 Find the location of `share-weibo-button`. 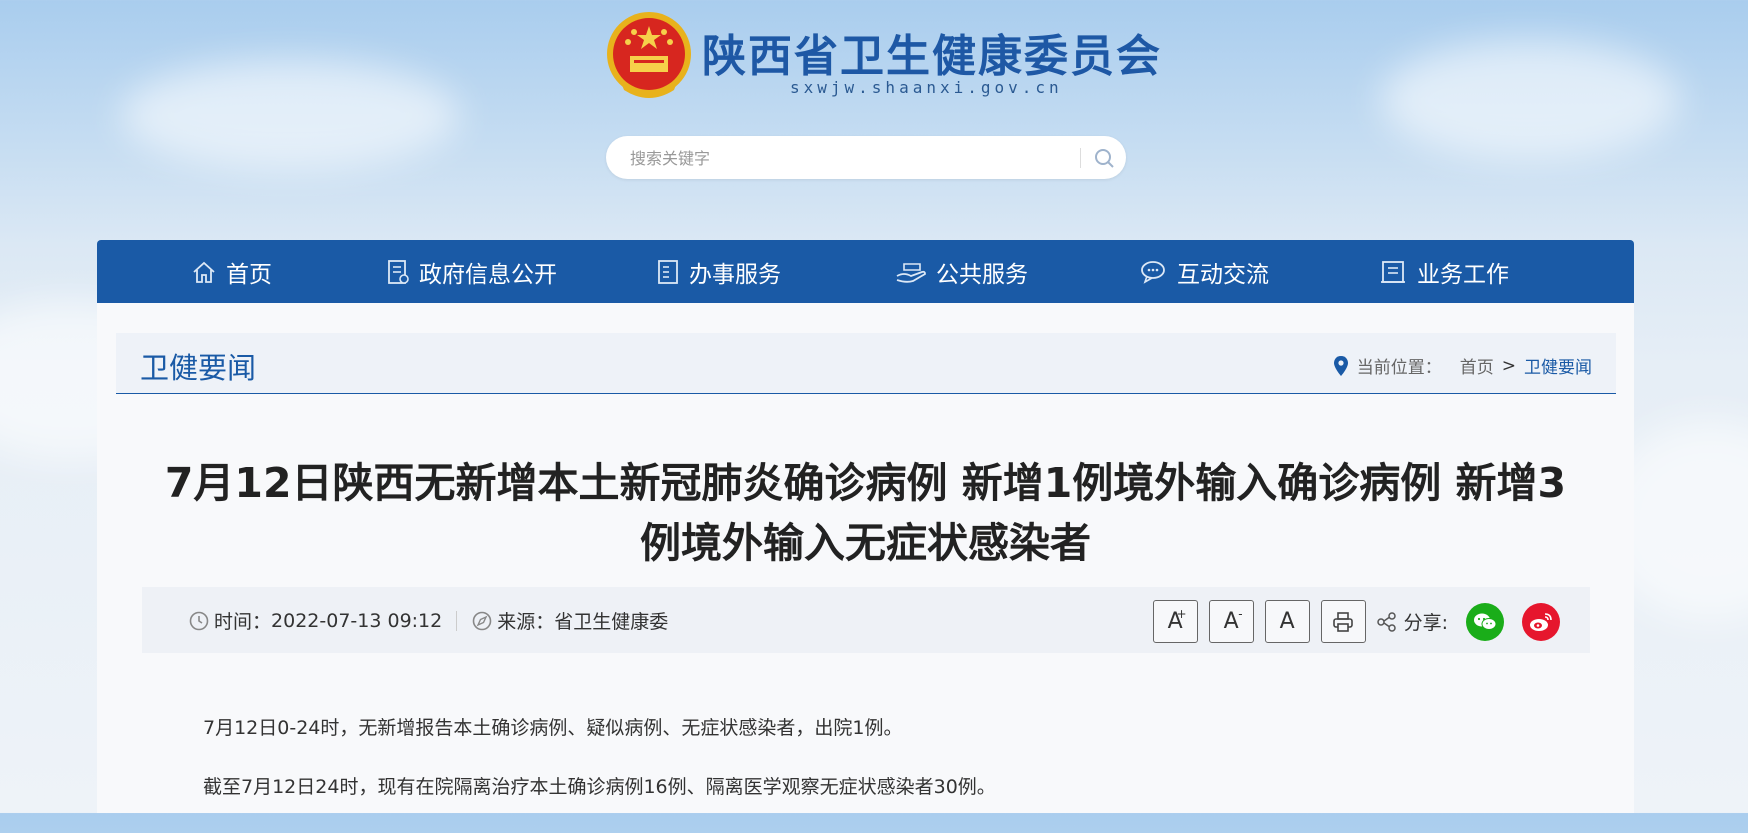

share-weibo-button is located at coordinates (1541, 621).